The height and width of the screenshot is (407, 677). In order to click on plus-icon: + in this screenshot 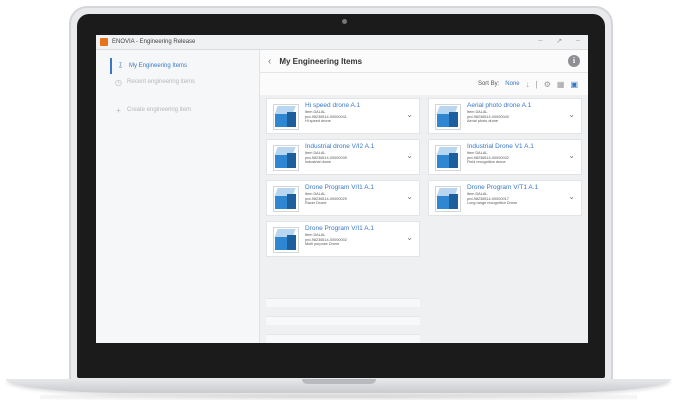, I will do `click(118, 110)`.